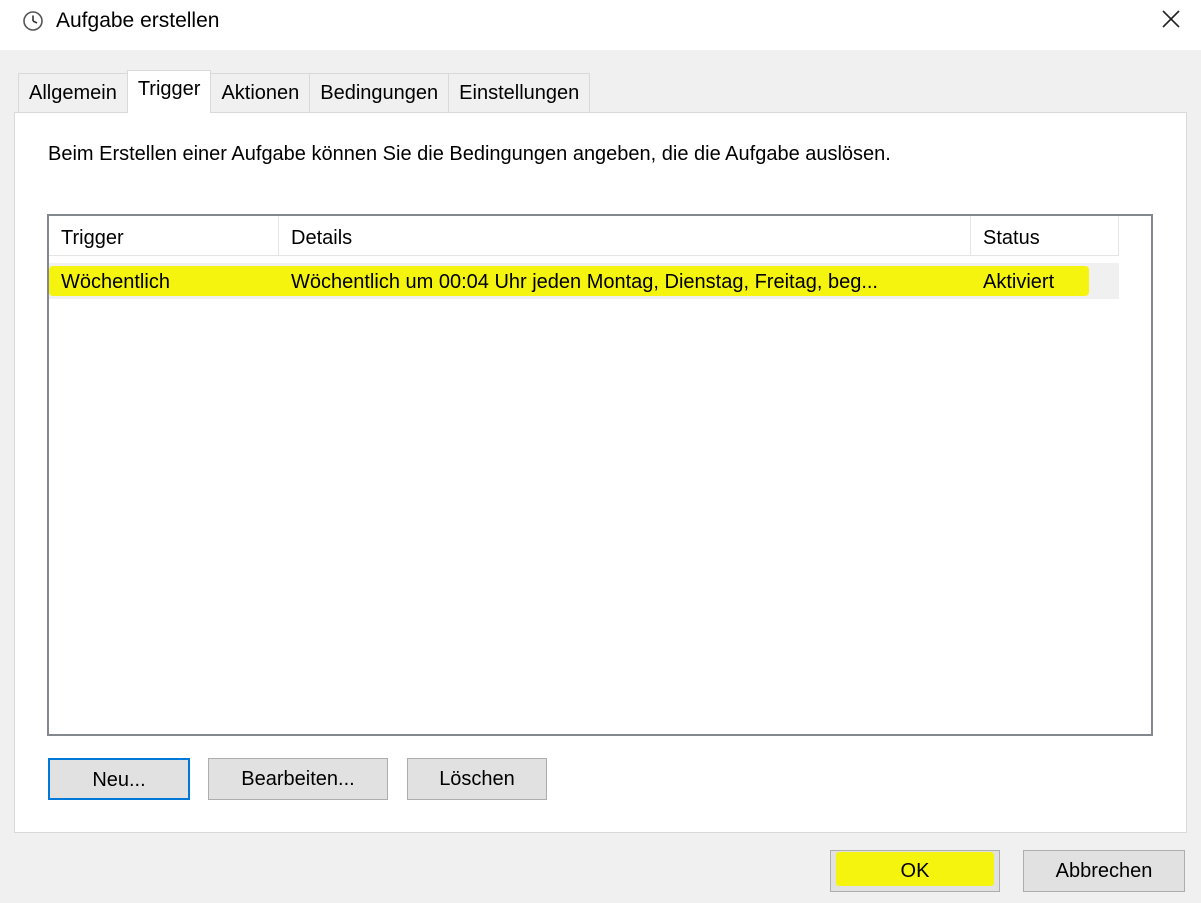 The image size is (1201, 903). I want to click on cancel-button: Abbrechen, so click(1104, 871).